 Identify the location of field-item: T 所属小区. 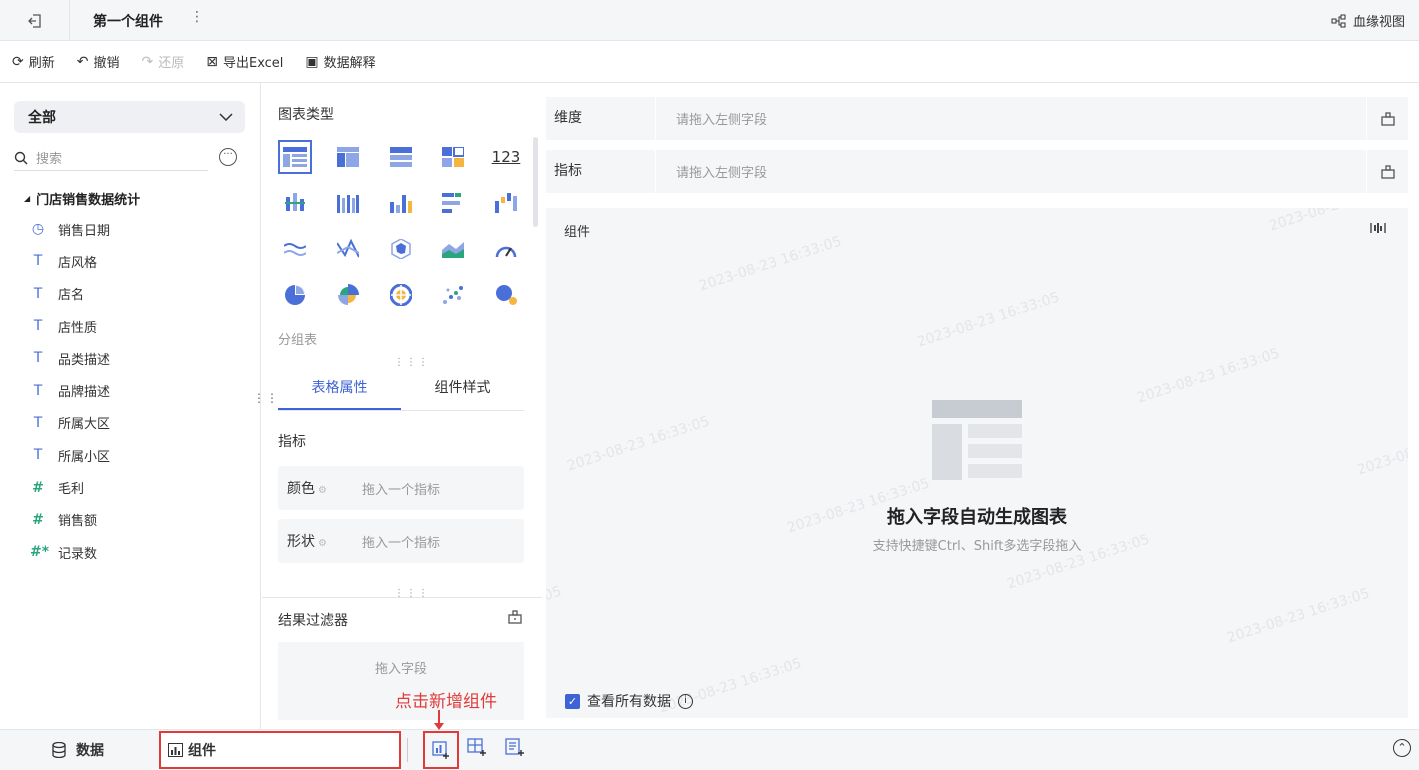
(70, 455).